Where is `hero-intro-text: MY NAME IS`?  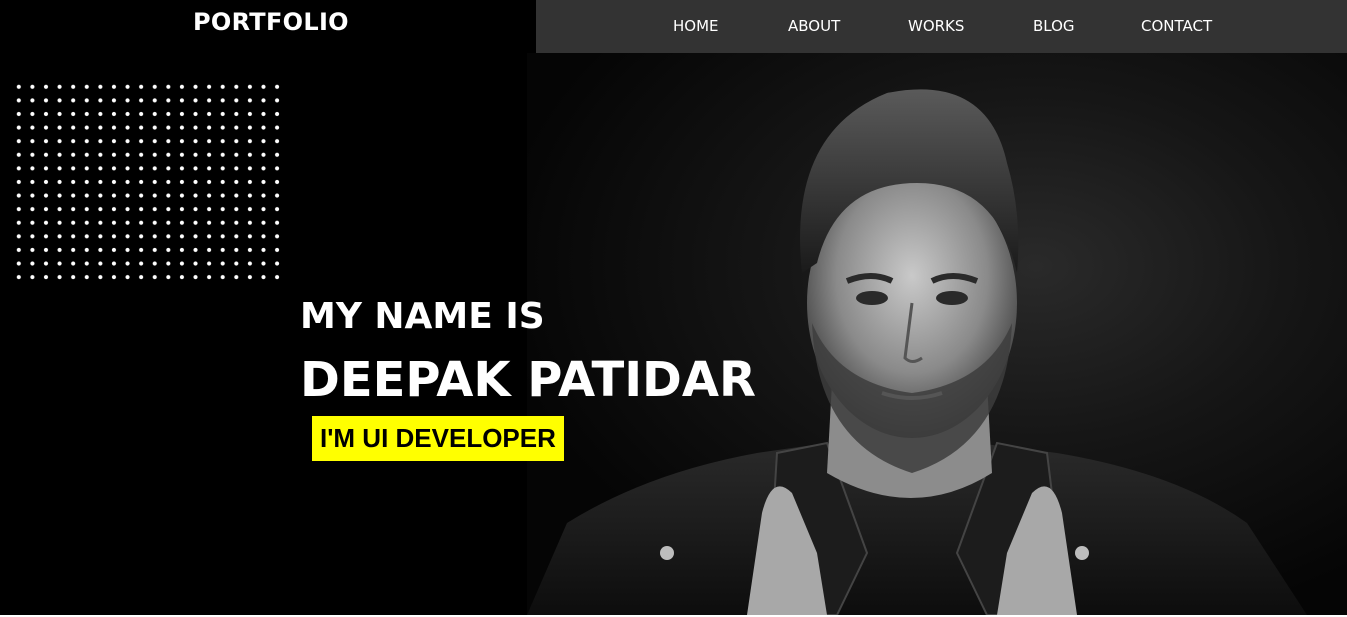
hero-intro-text: MY NAME IS is located at coordinates (422, 316).